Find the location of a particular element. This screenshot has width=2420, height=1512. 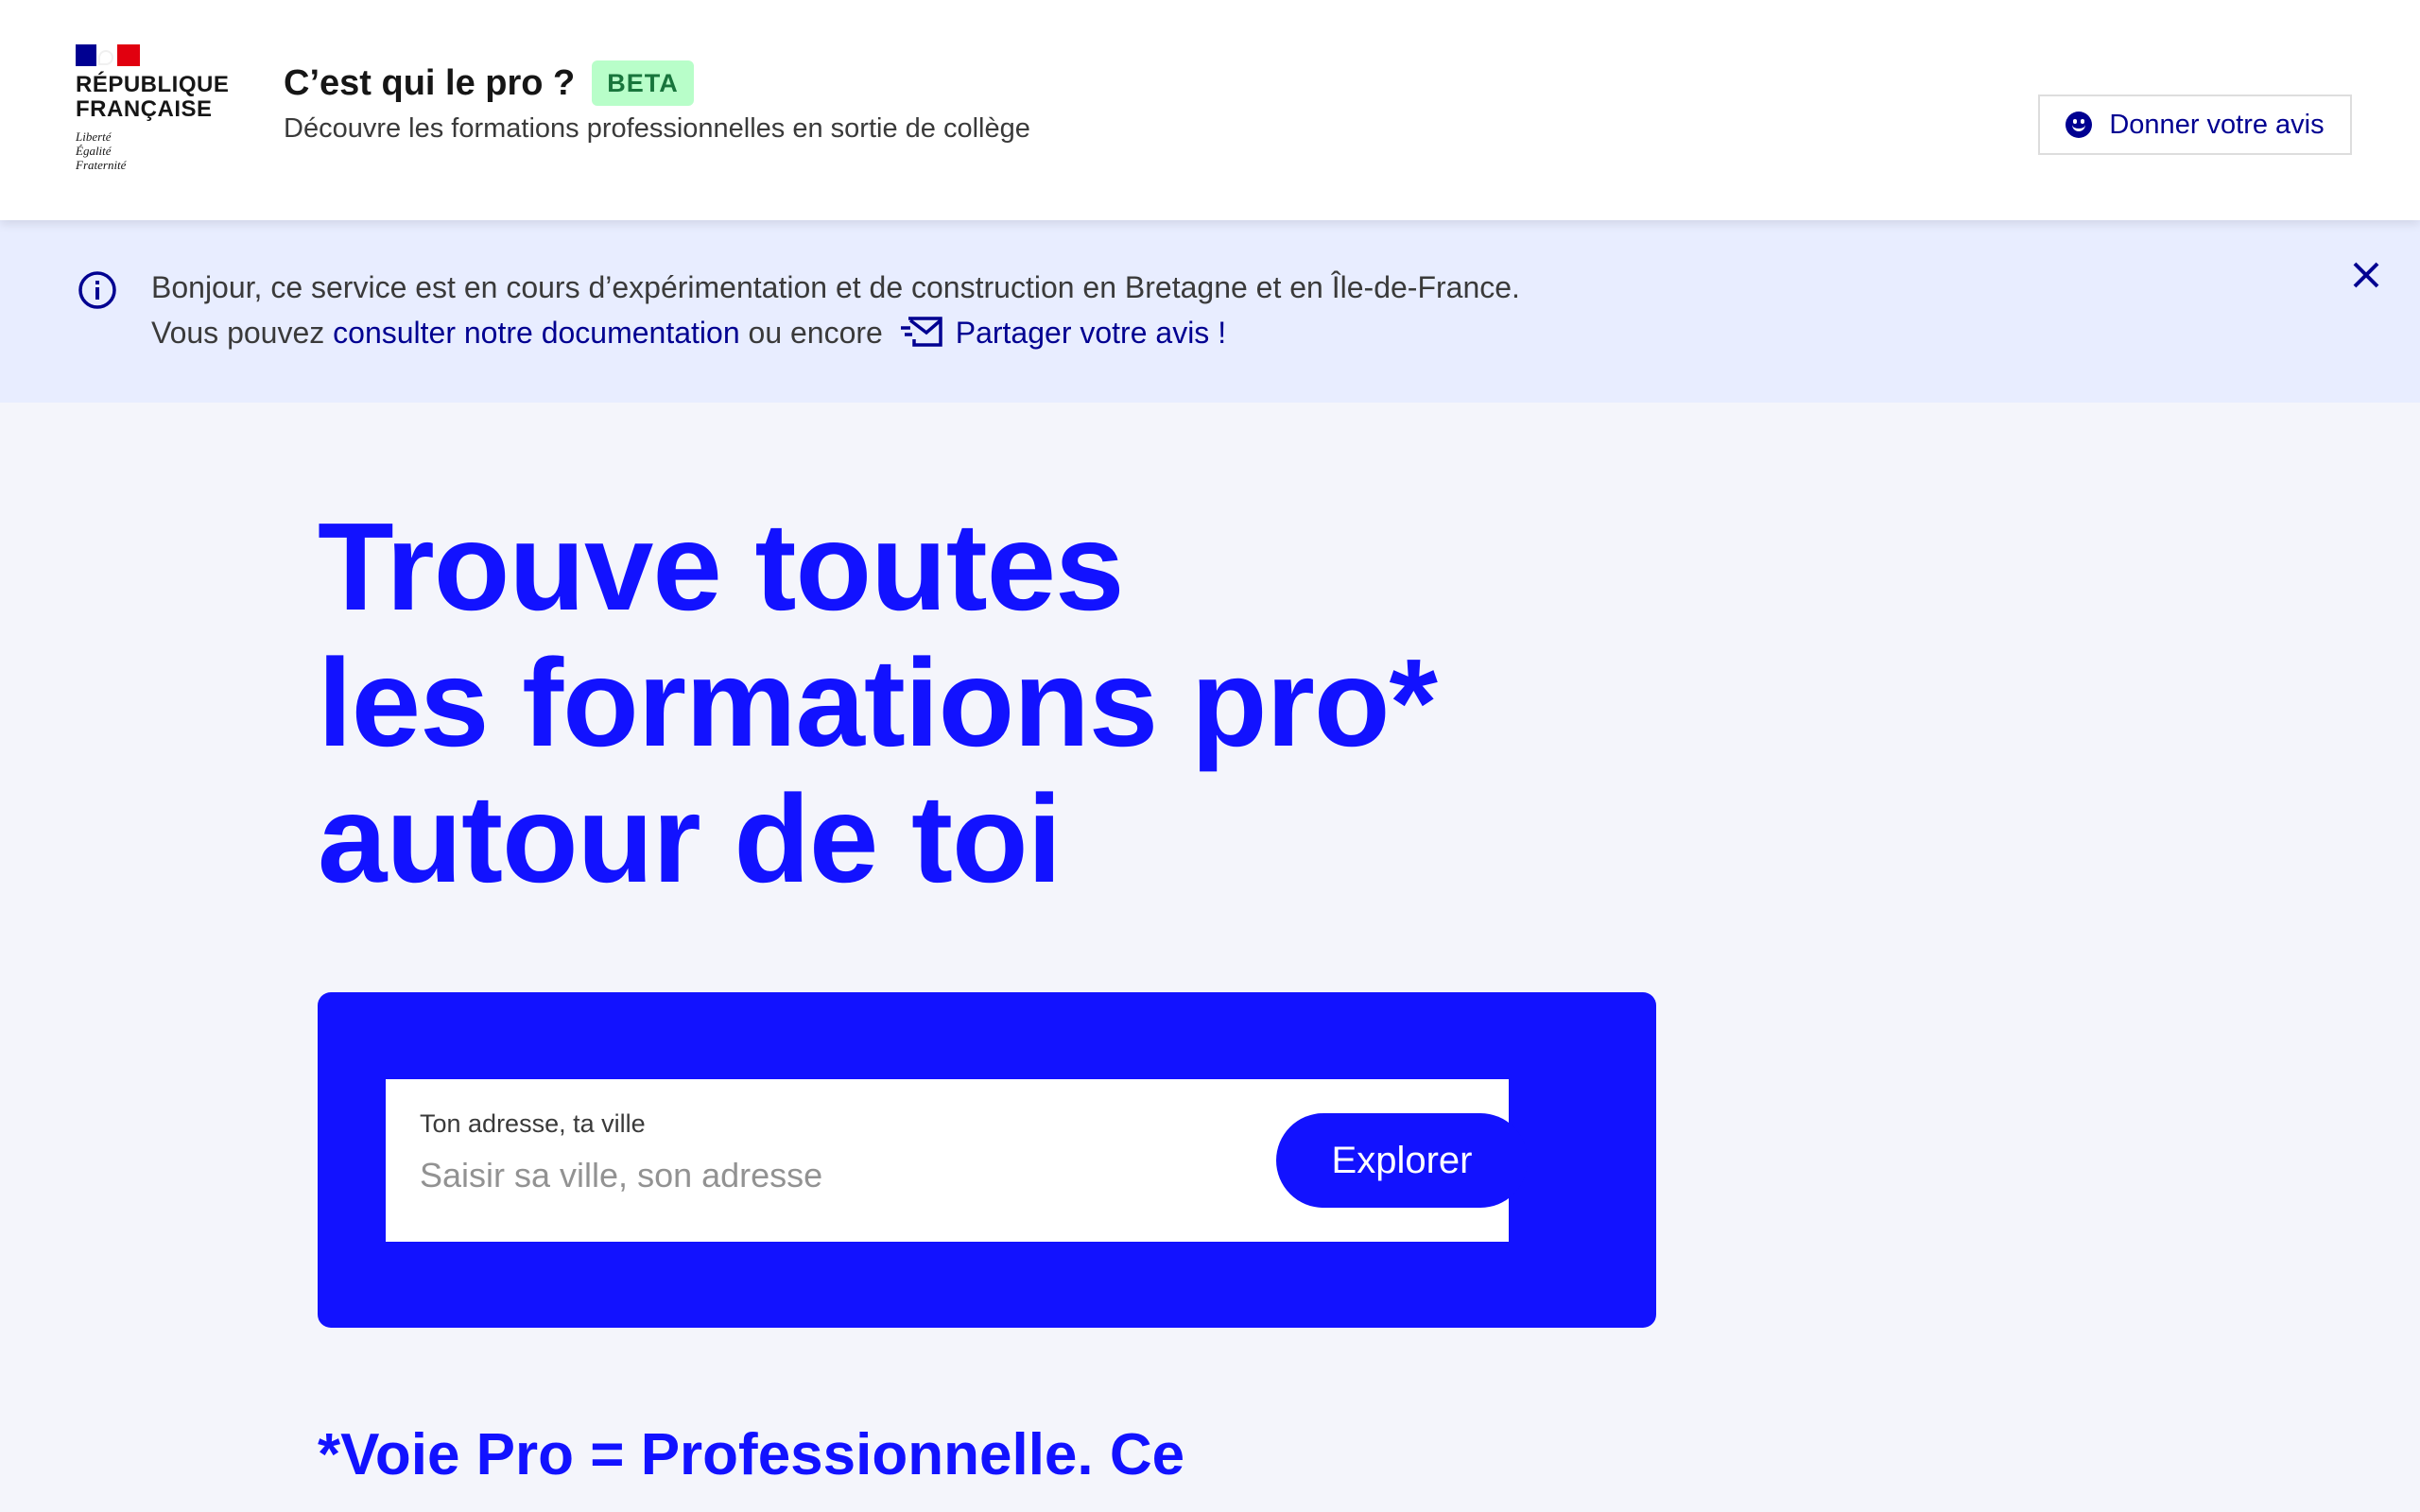

give-feedback-button: Donner votre avis is located at coordinates (2195, 124).